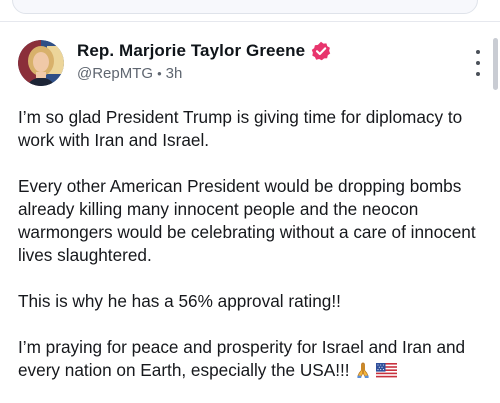 The image size is (500, 403). I want to click on verified-badge-icon, so click(321, 51).